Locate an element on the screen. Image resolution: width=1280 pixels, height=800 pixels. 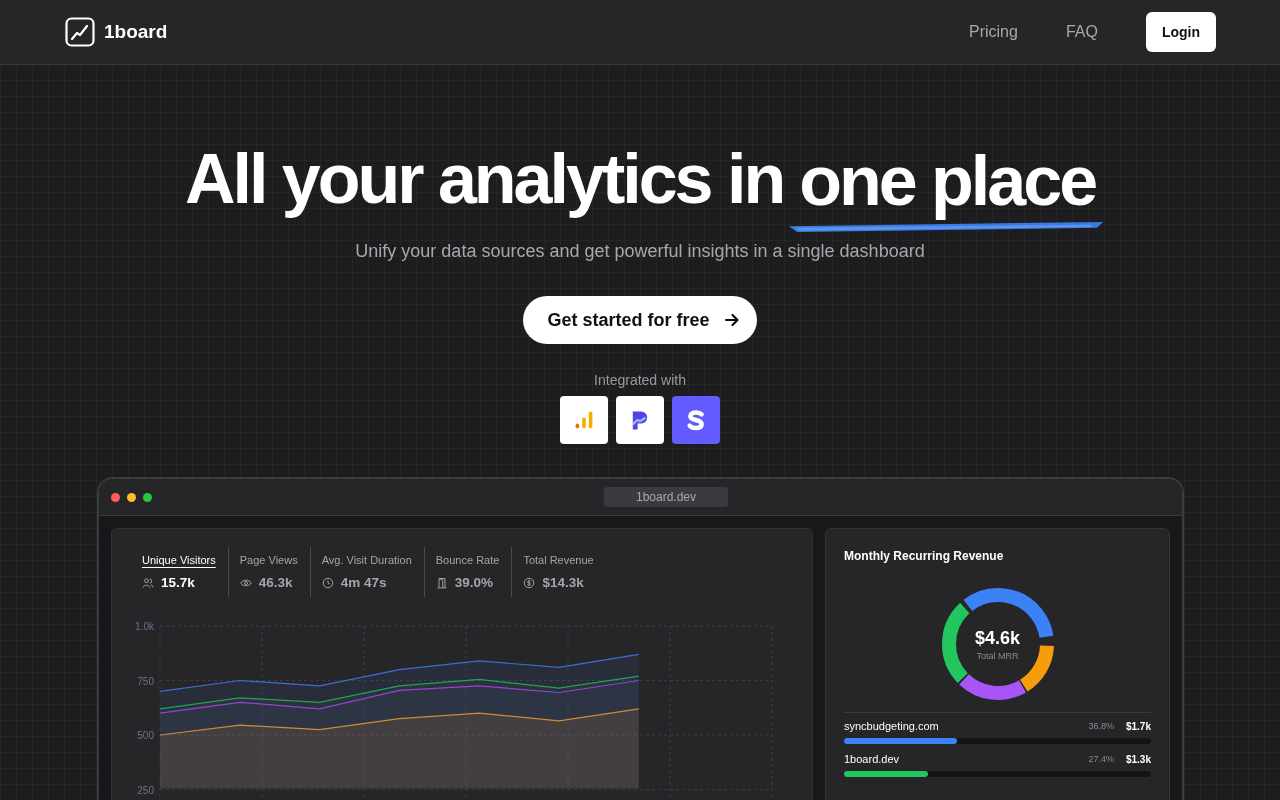
logo-icon is located at coordinates (80, 32).